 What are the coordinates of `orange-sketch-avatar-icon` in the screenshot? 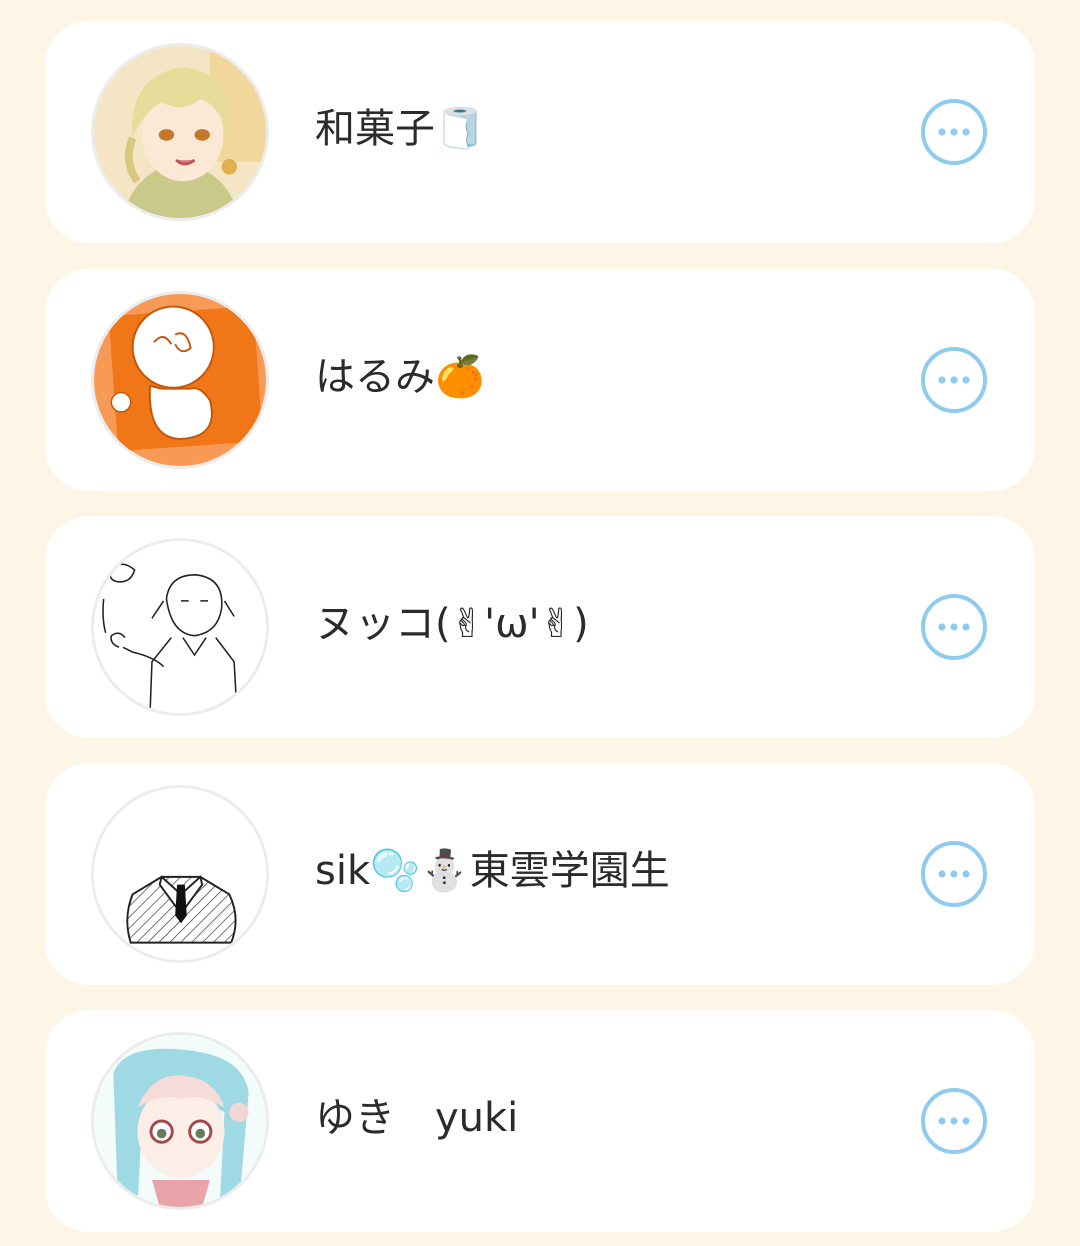 It's located at (180, 380).